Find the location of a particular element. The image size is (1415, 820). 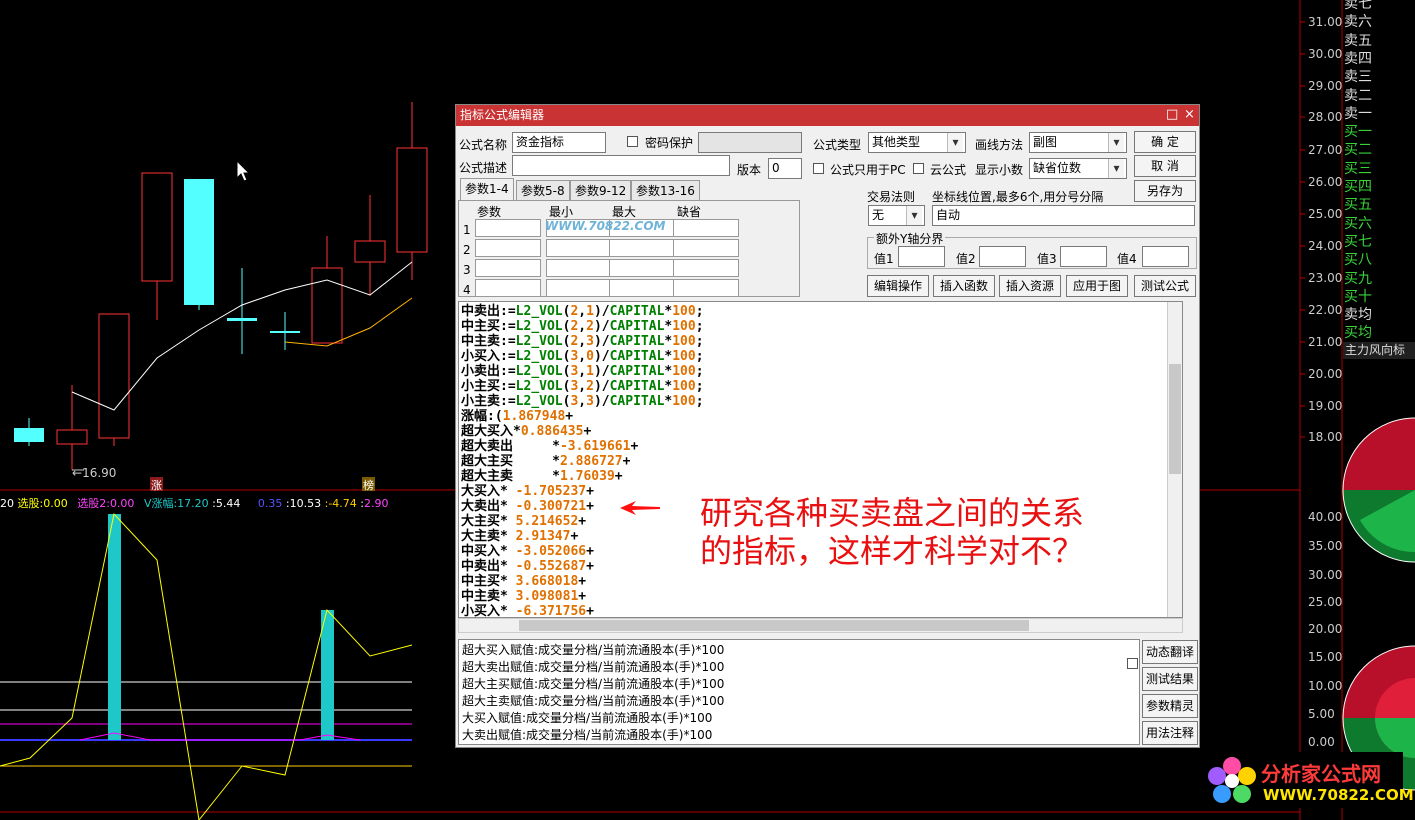

edit-ops-button: 编辑操作 is located at coordinates (898, 286).